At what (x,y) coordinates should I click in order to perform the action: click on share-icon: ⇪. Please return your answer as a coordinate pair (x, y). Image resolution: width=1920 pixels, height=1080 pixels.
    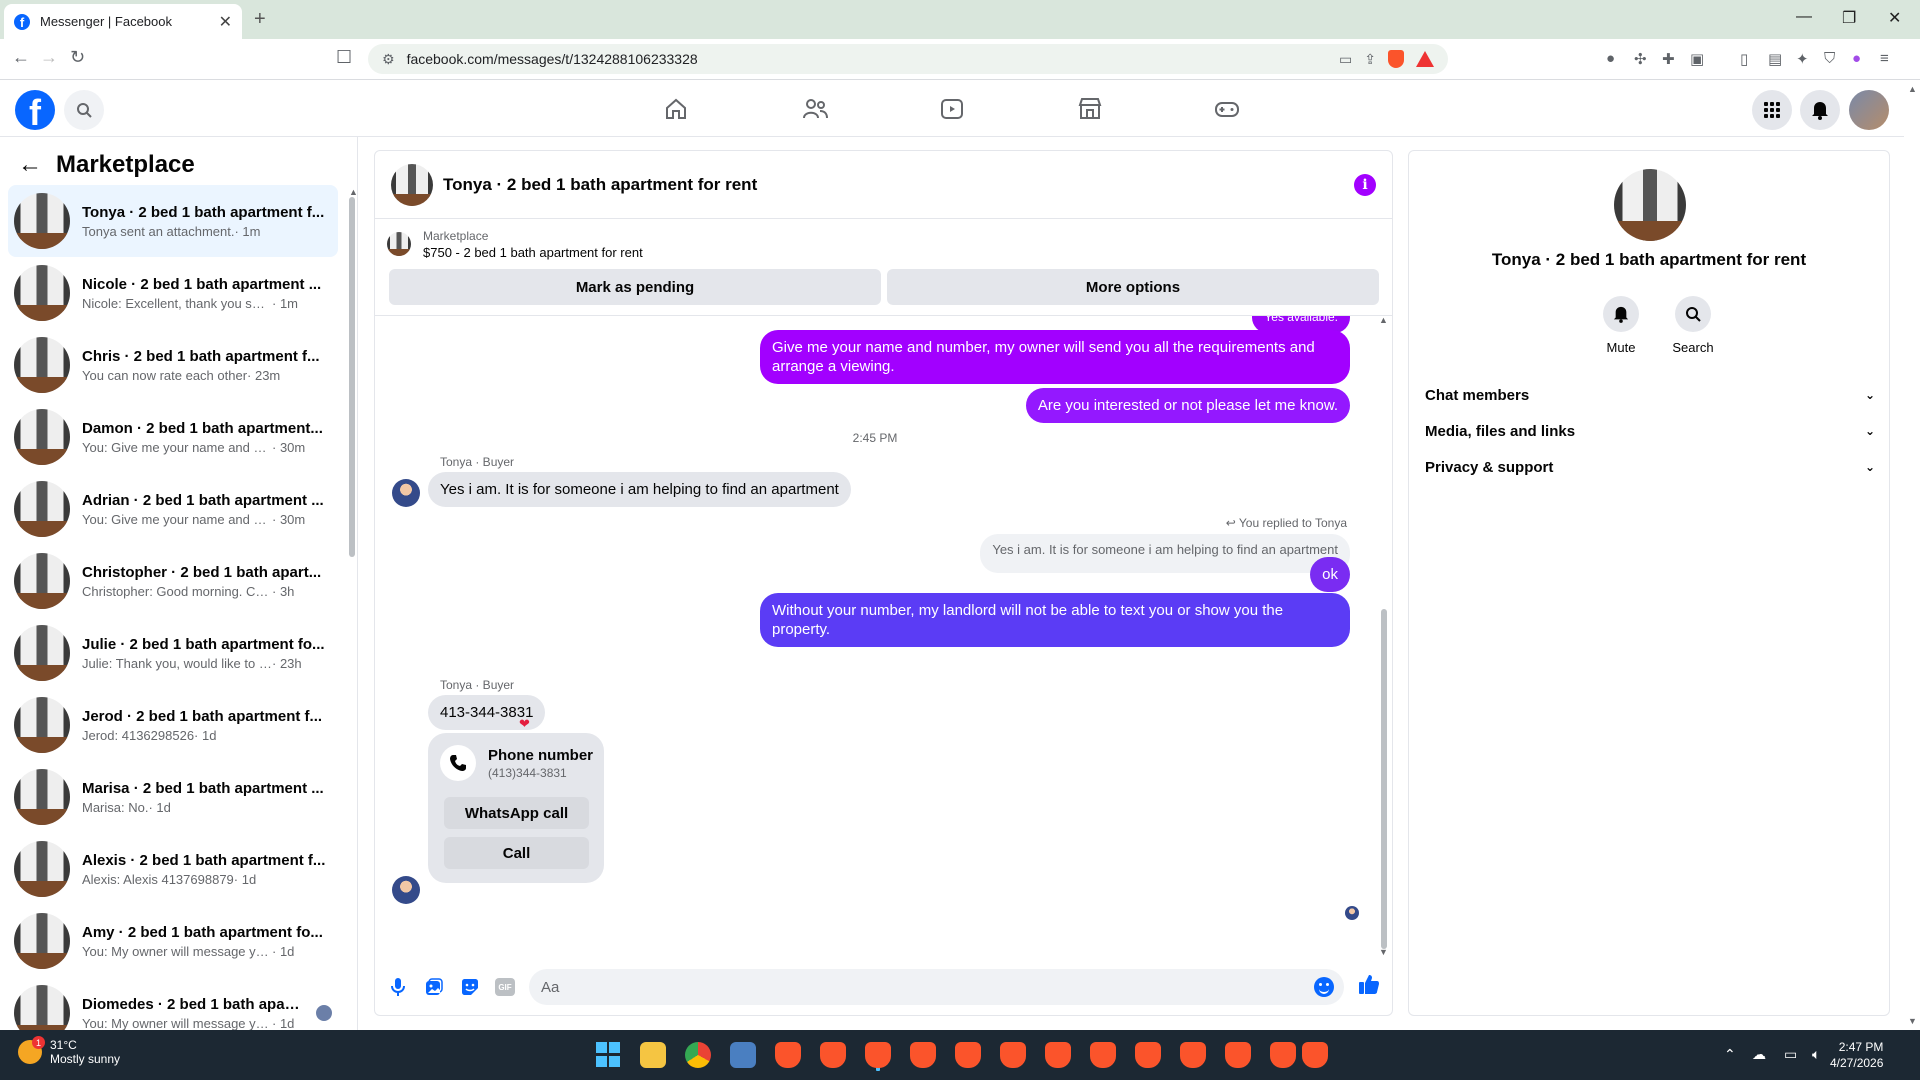
    Looking at the image, I should click on (1370, 59).